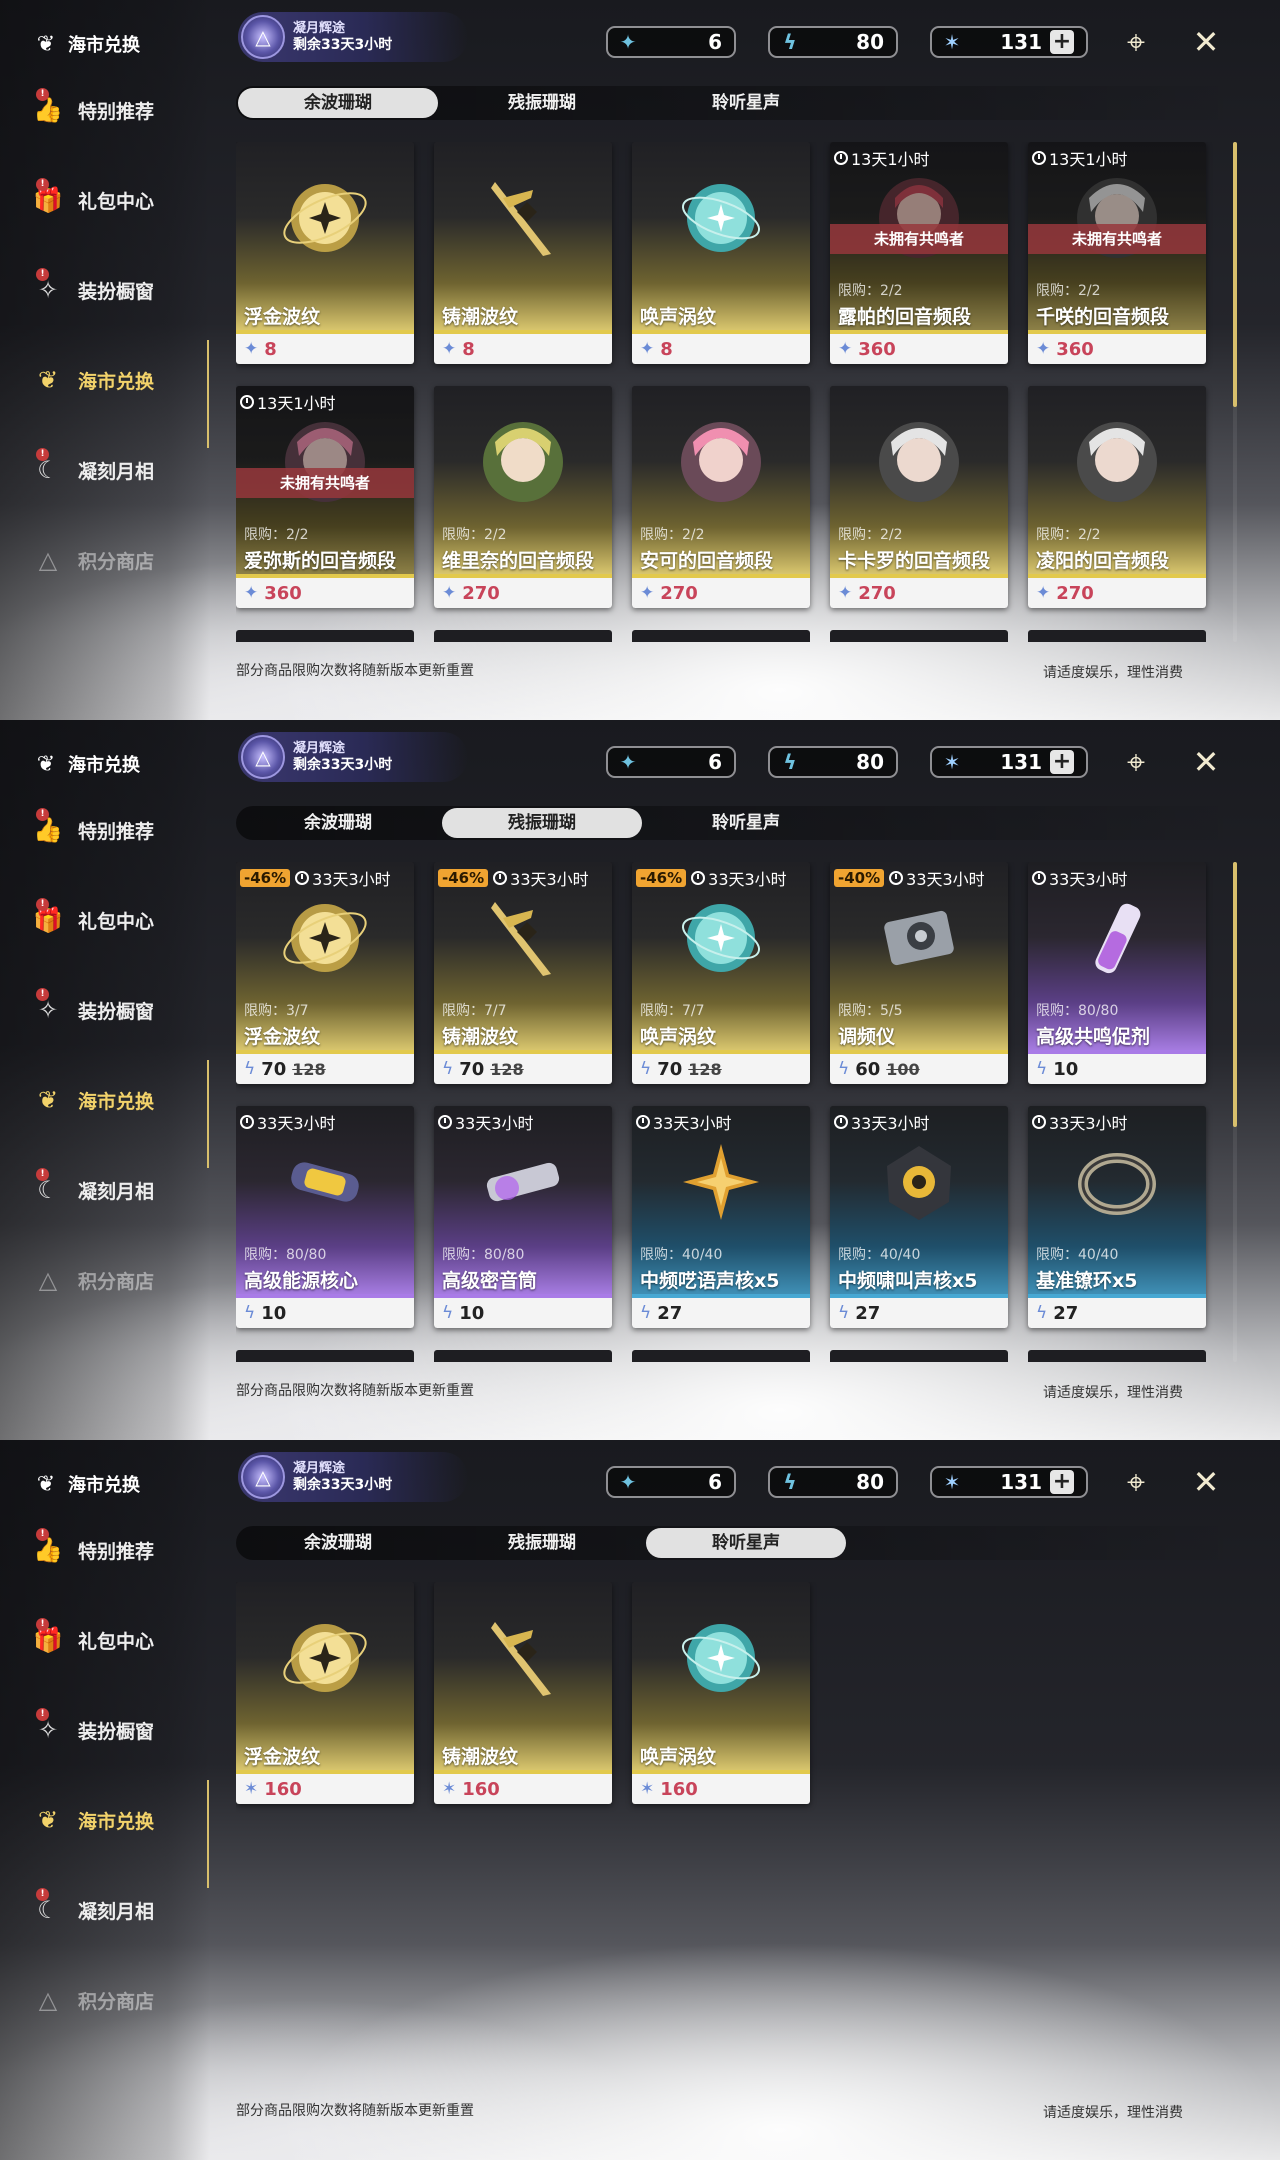 The height and width of the screenshot is (2160, 1280). I want to click on timer-text: 33天3小时, so click(1088, 1123).